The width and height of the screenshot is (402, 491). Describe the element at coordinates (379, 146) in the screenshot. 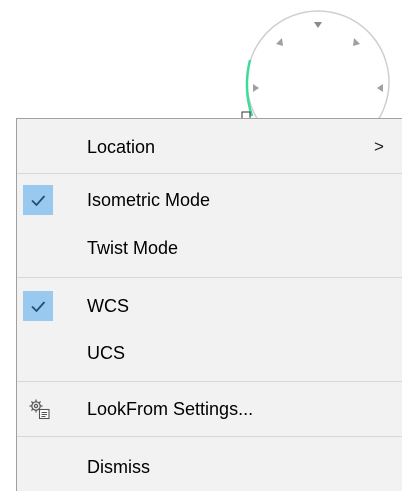

I see `submenu-arrow-icon: >` at that location.